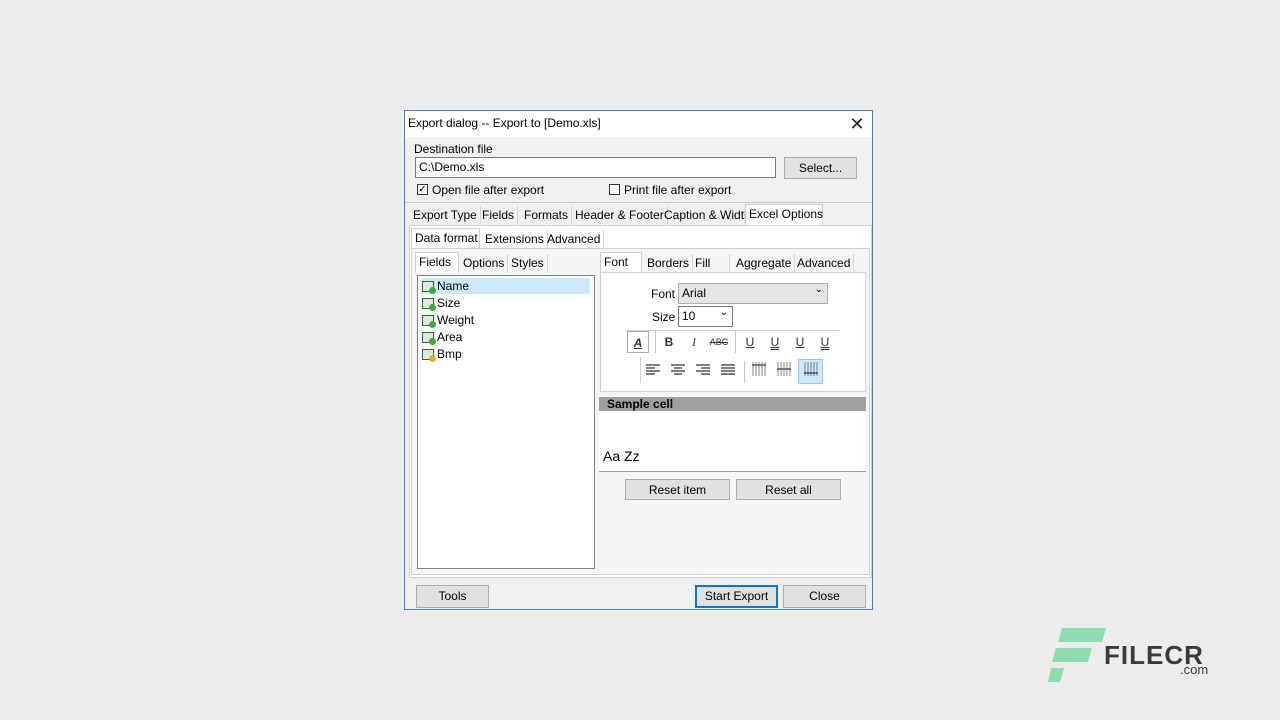  What do you see at coordinates (857, 124) in the screenshot?
I see `close-icon: ✕` at bounding box center [857, 124].